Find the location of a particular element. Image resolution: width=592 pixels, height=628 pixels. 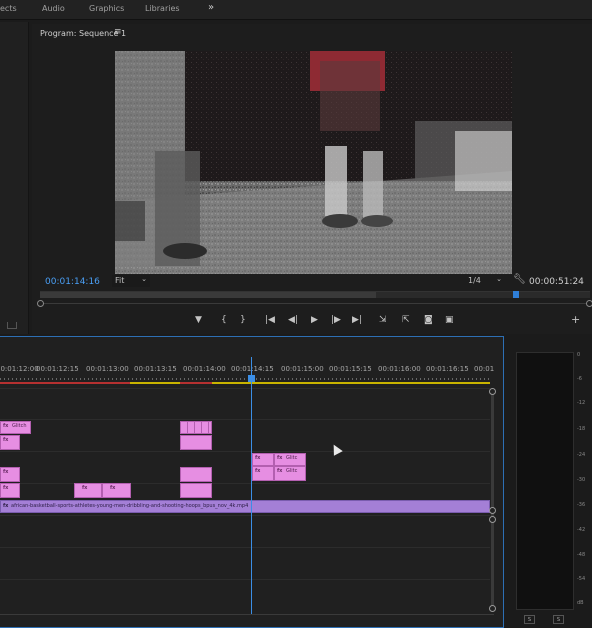

vertical-scrollbar is located at coordinates (492, 501).